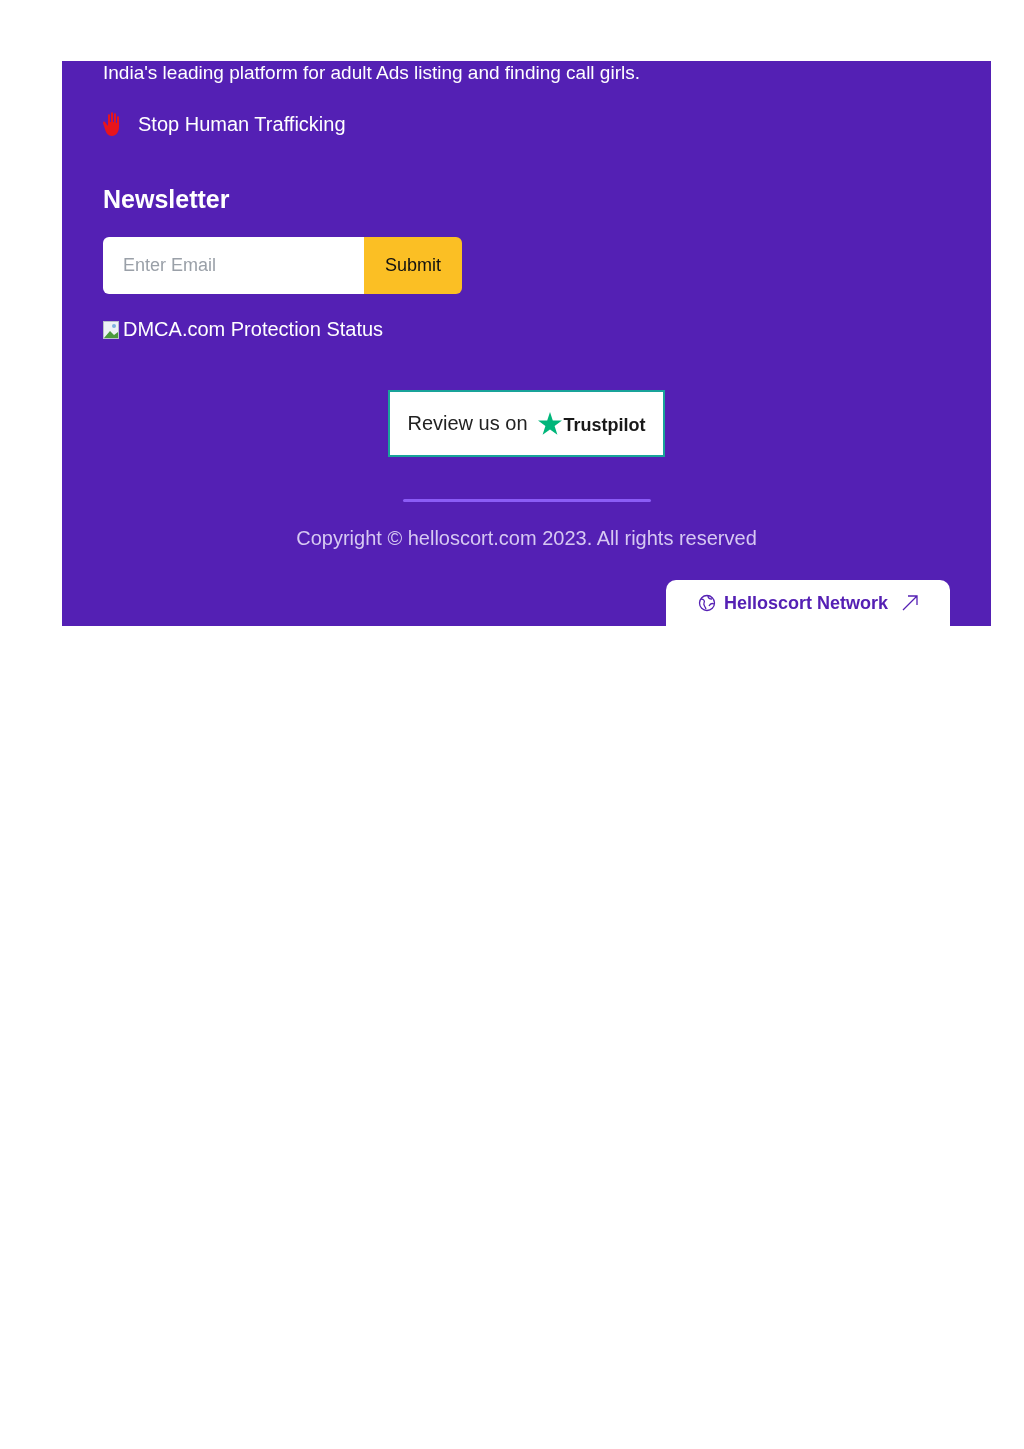 Image resolution: width=1024 pixels, height=1449 pixels. Describe the element at coordinates (253, 329) in the screenshot. I see `dmca-badge-alt-text: DMCA.com Protection Status` at that location.